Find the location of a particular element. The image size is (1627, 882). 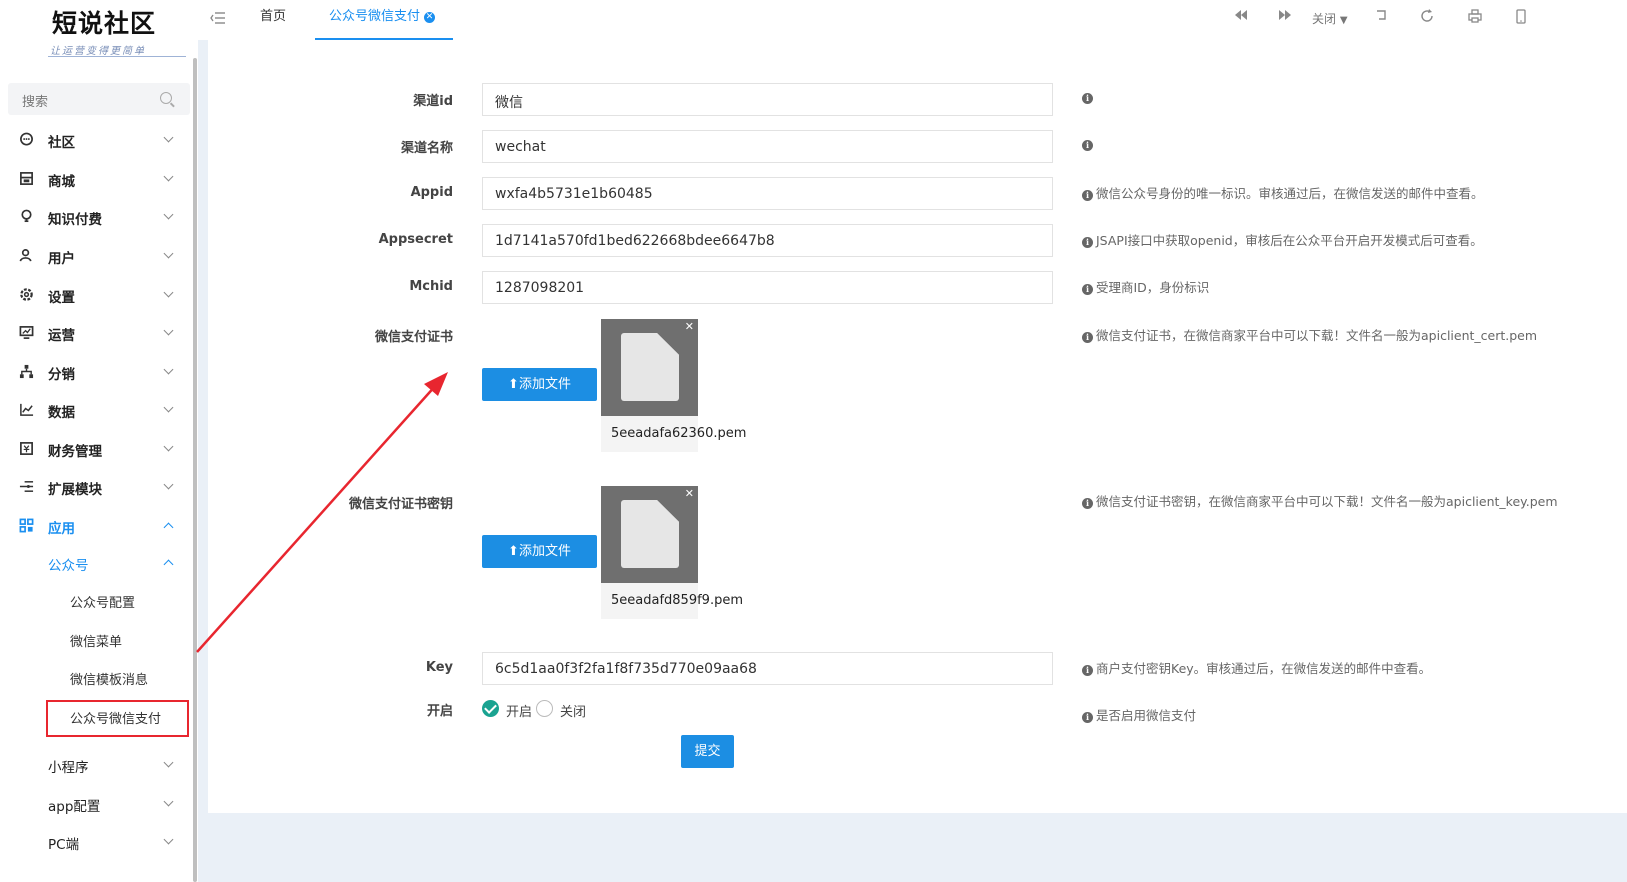

enable-off-radio is located at coordinates (544, 708).